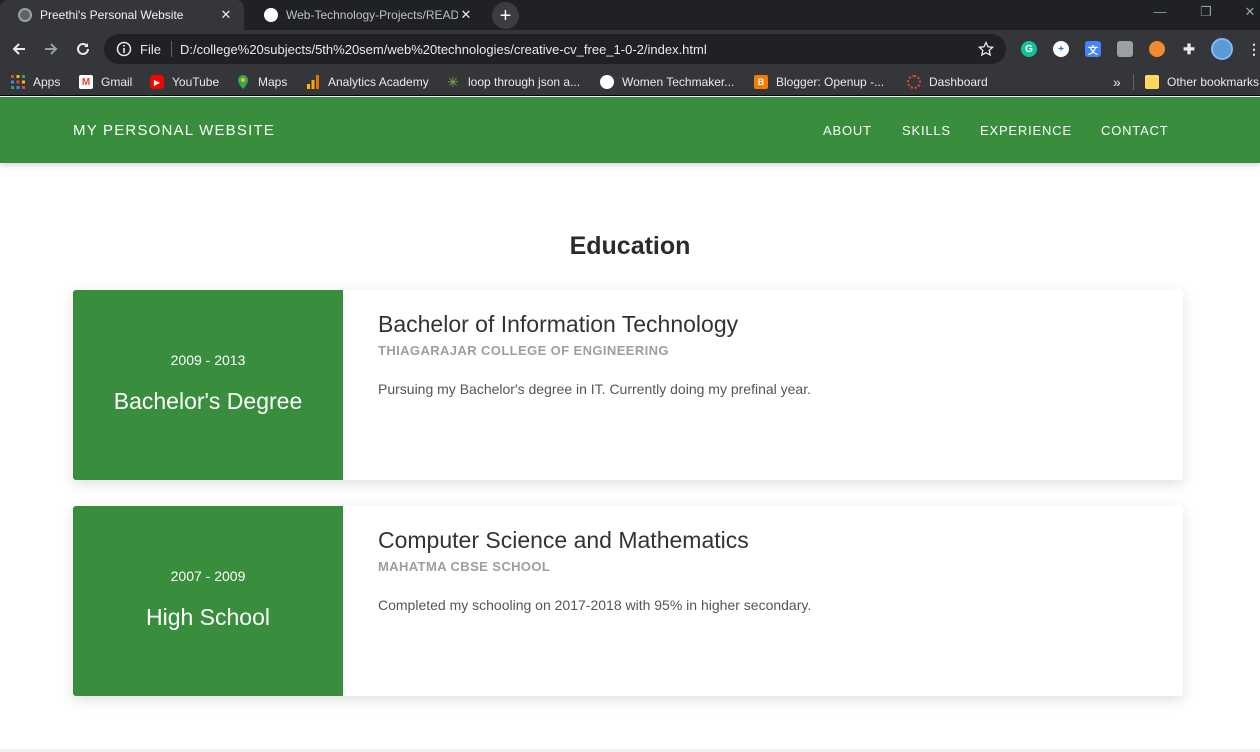 This screenshot has width=1260, height=752. What do you see at coordinates (86, 82) in the screenshot?
I see `gmail-icon: M` at bounding box center [86, 82].